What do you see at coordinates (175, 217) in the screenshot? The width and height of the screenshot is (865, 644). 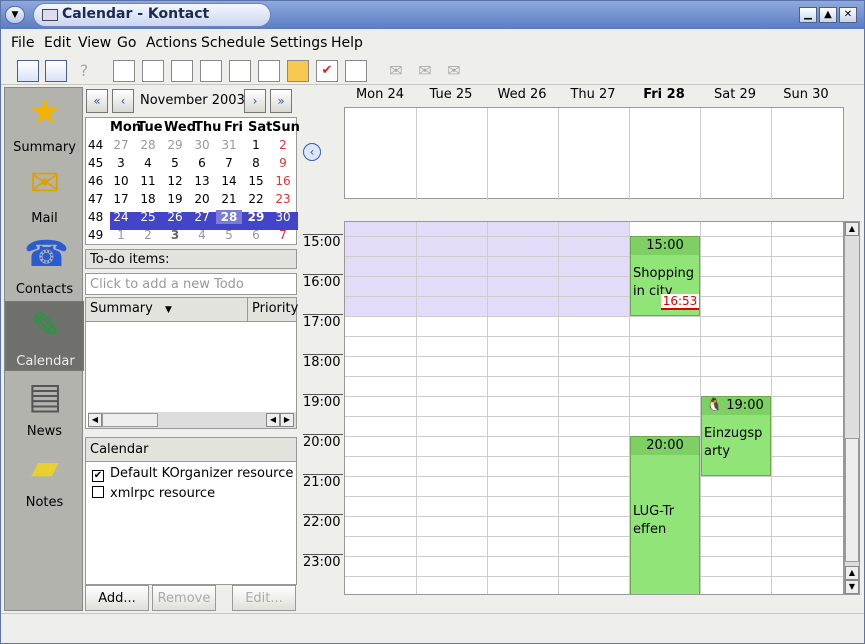 I see `calendar-day: 26` at bounding box center [175, 217].